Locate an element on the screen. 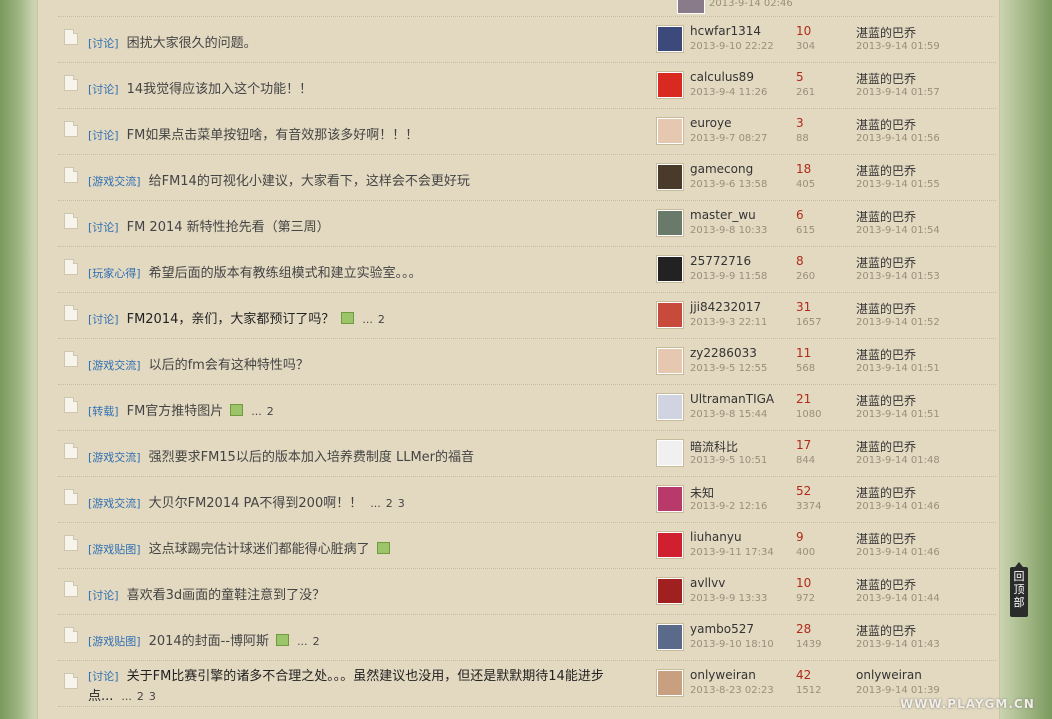 This screenshot has height=719, width=1052. author-link: UltramanTIGA is located at coordinates (732, 399).